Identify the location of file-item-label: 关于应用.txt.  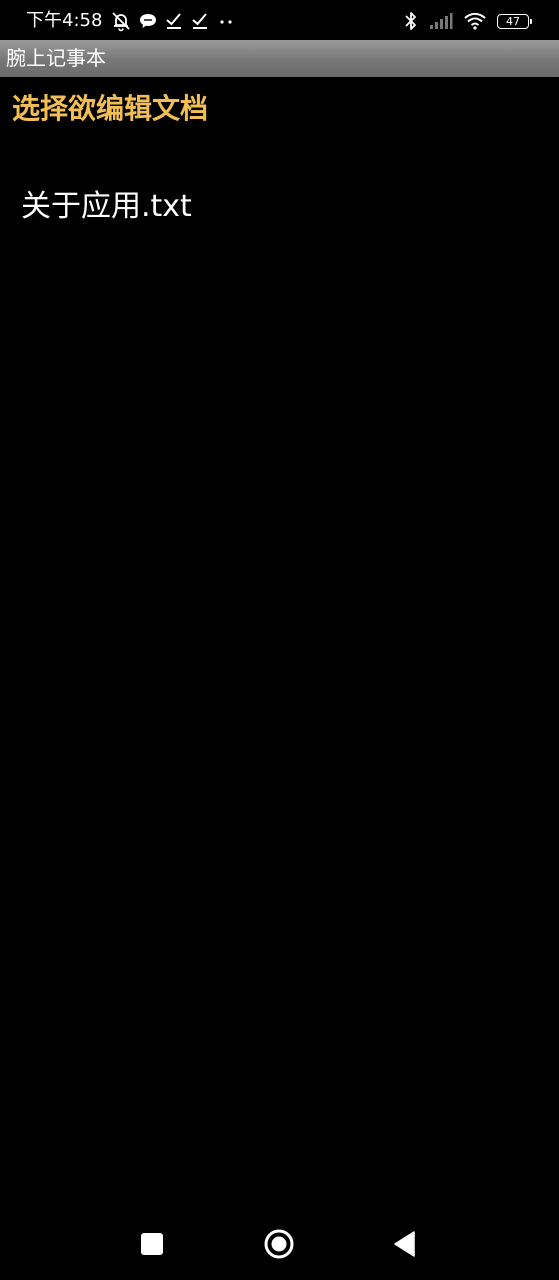
(106, 206).